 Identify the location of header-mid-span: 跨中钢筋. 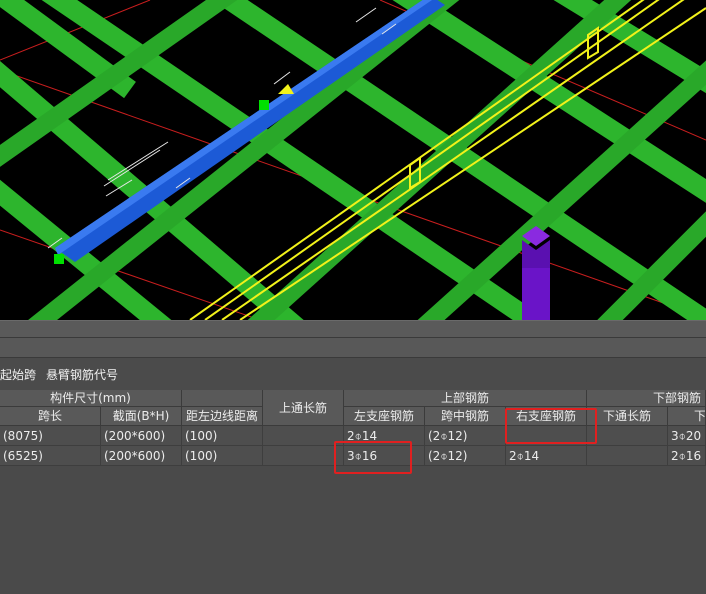
(465, 416).